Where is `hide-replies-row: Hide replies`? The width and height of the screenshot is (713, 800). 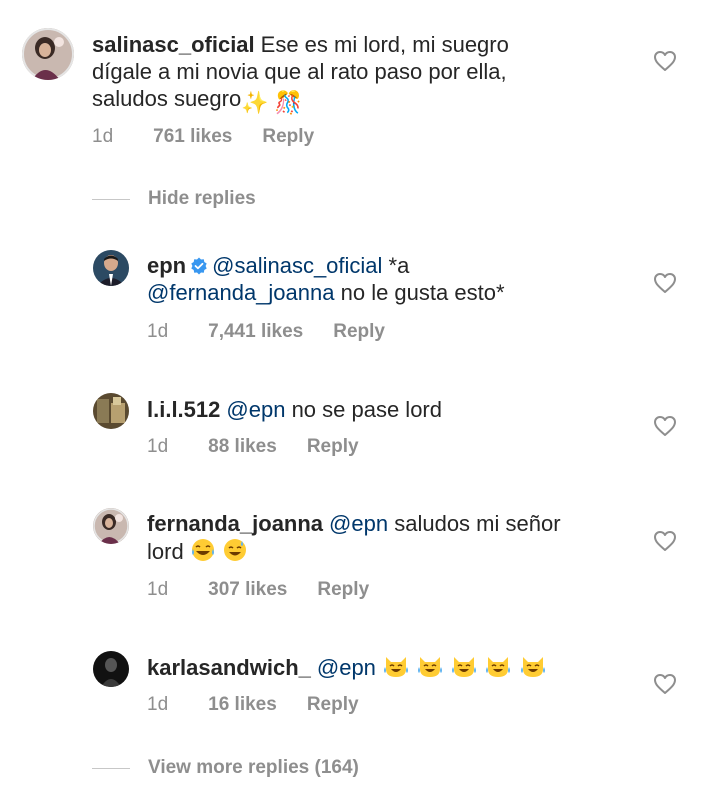 hide-replies-row: Hide replies is located at coordinates (174, 199).